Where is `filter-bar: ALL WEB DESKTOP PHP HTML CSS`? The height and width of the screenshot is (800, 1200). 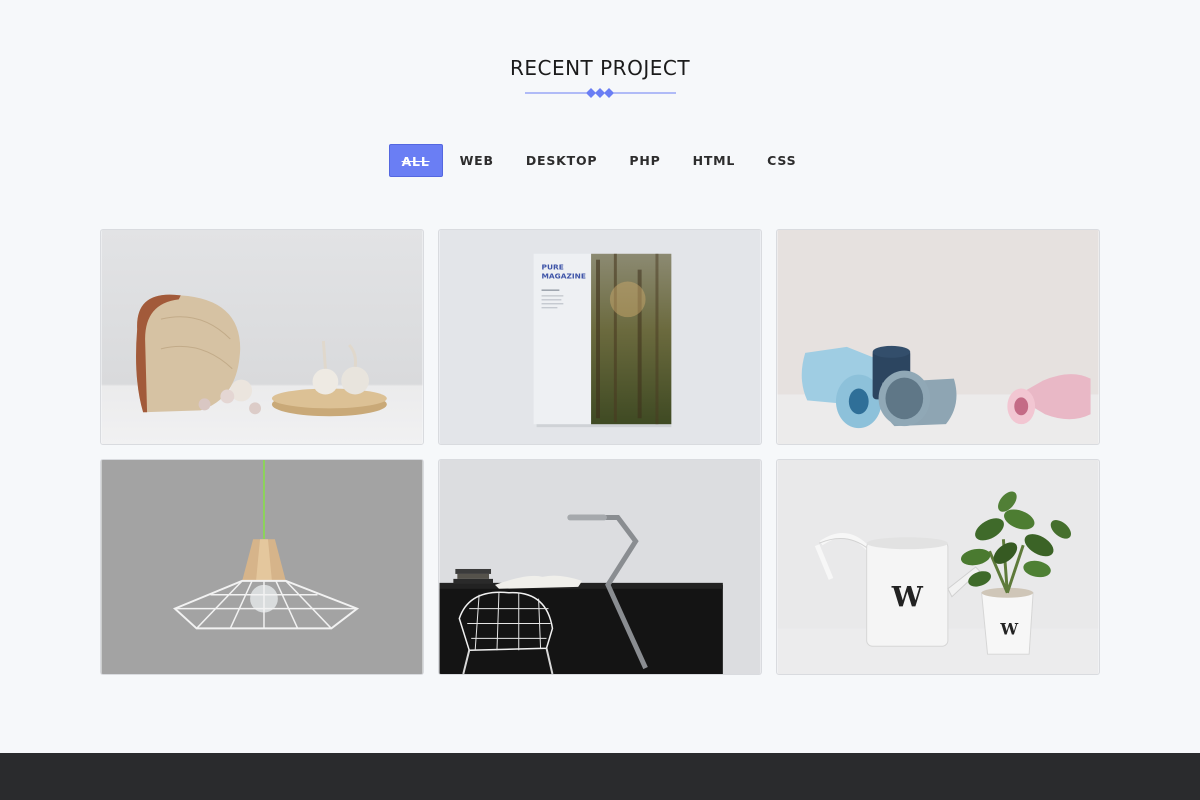
filter-bar: ALL WEB DESKTOP PHP HTML CSS is located at coordinates (600, 160).